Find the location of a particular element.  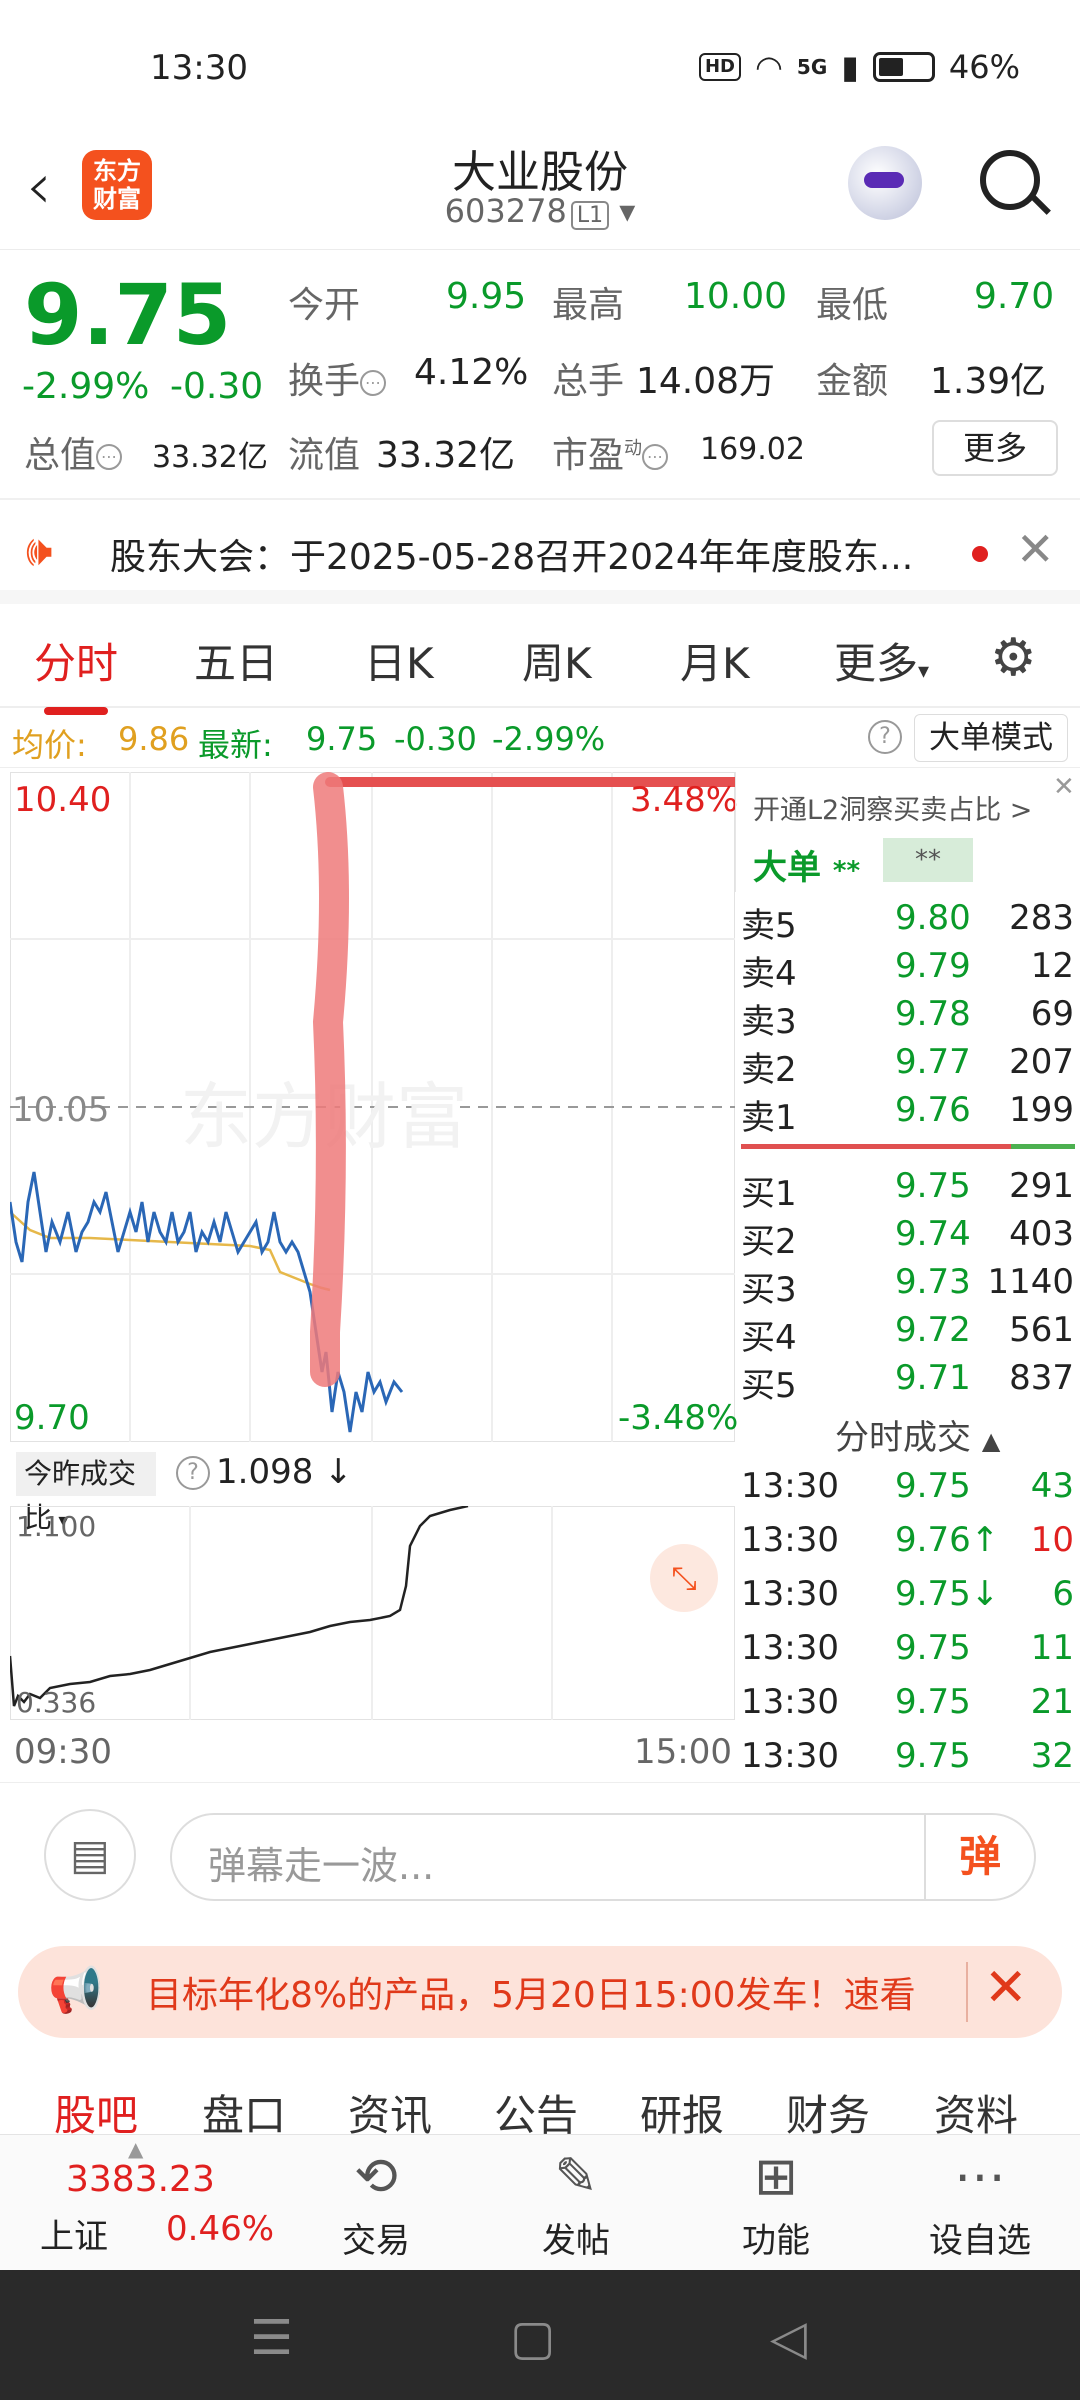

tab-5day: 五日 is located at coordinates (236, 660).